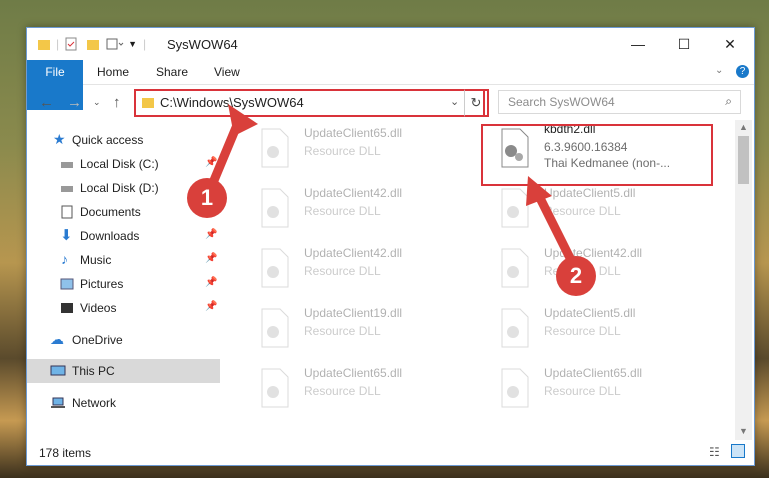 This screenshot has height=478, width=769. I want to click on callout-1: 1, so click(207, 198).